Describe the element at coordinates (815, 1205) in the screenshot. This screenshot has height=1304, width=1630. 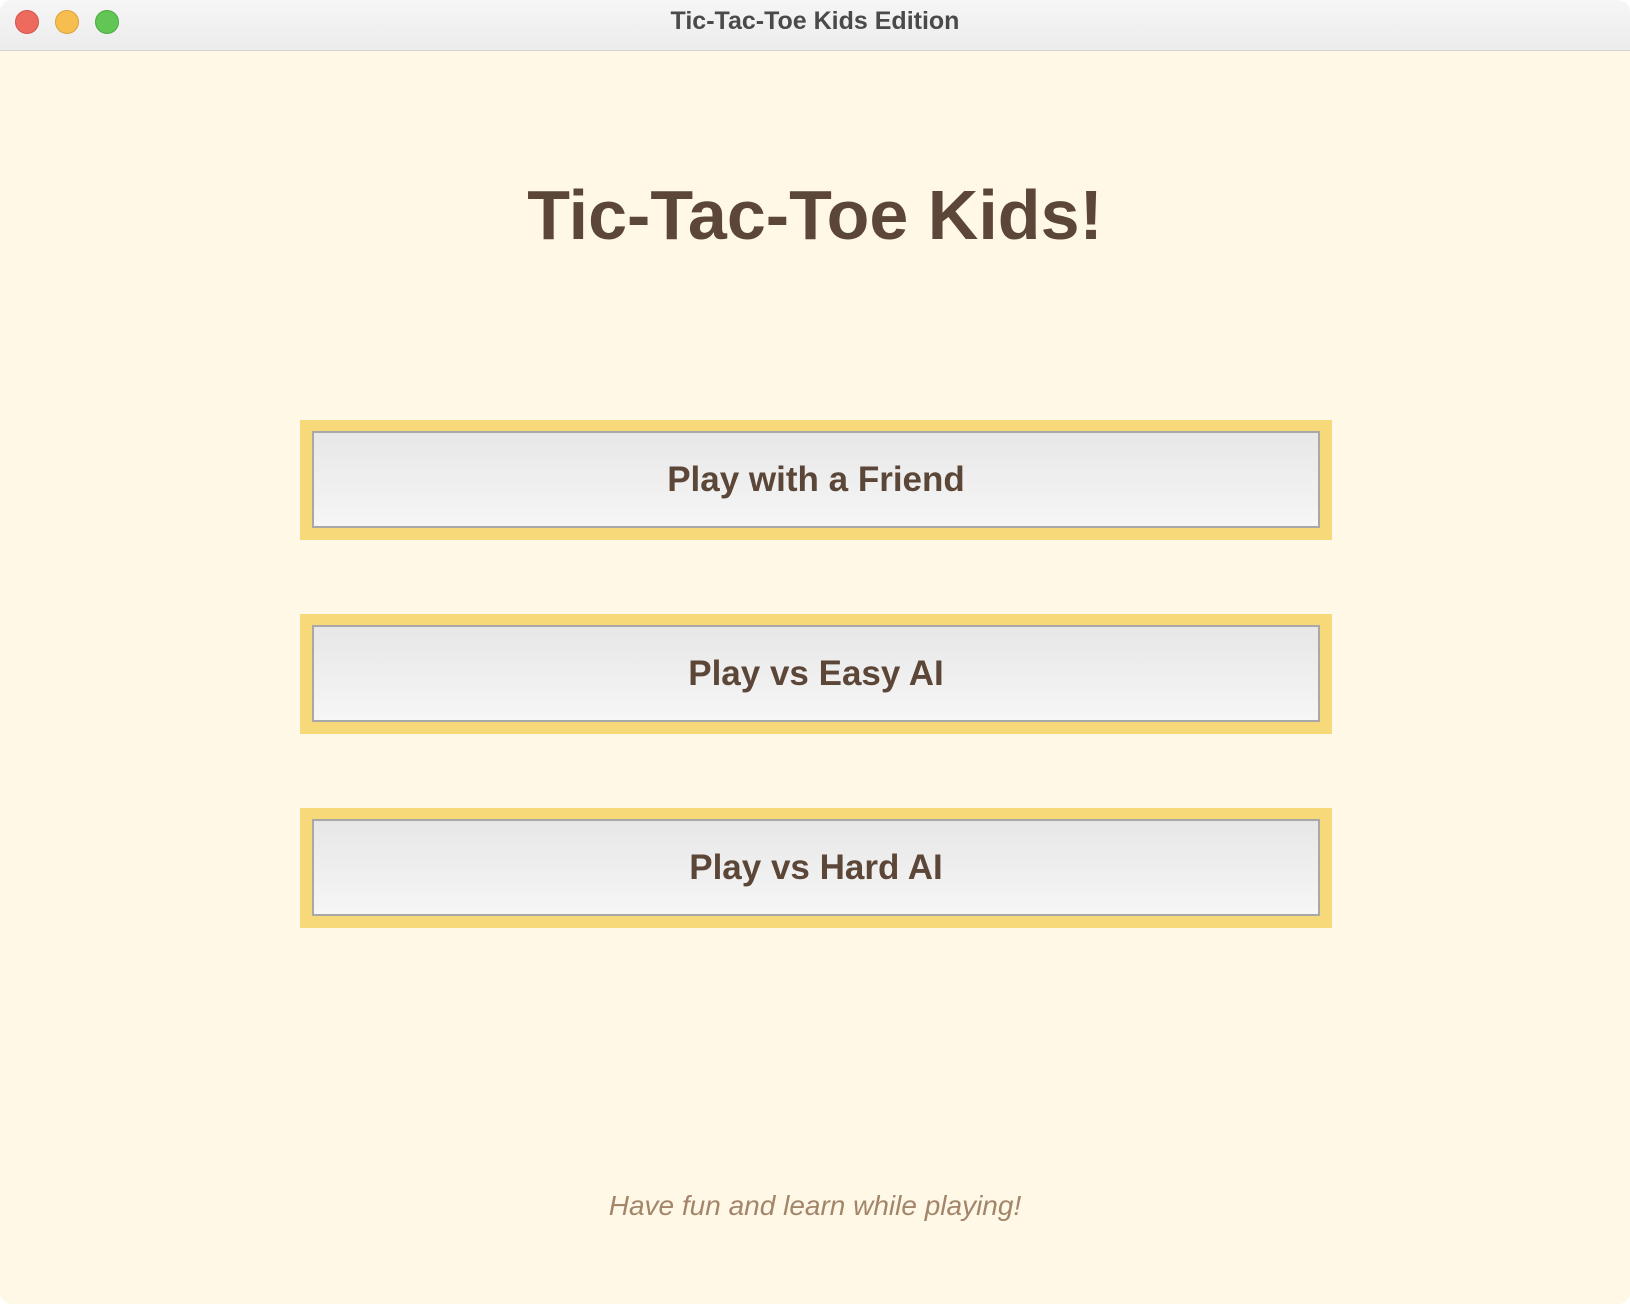
I see `footer-tagline: Have fun and learn while playing!` at that location.